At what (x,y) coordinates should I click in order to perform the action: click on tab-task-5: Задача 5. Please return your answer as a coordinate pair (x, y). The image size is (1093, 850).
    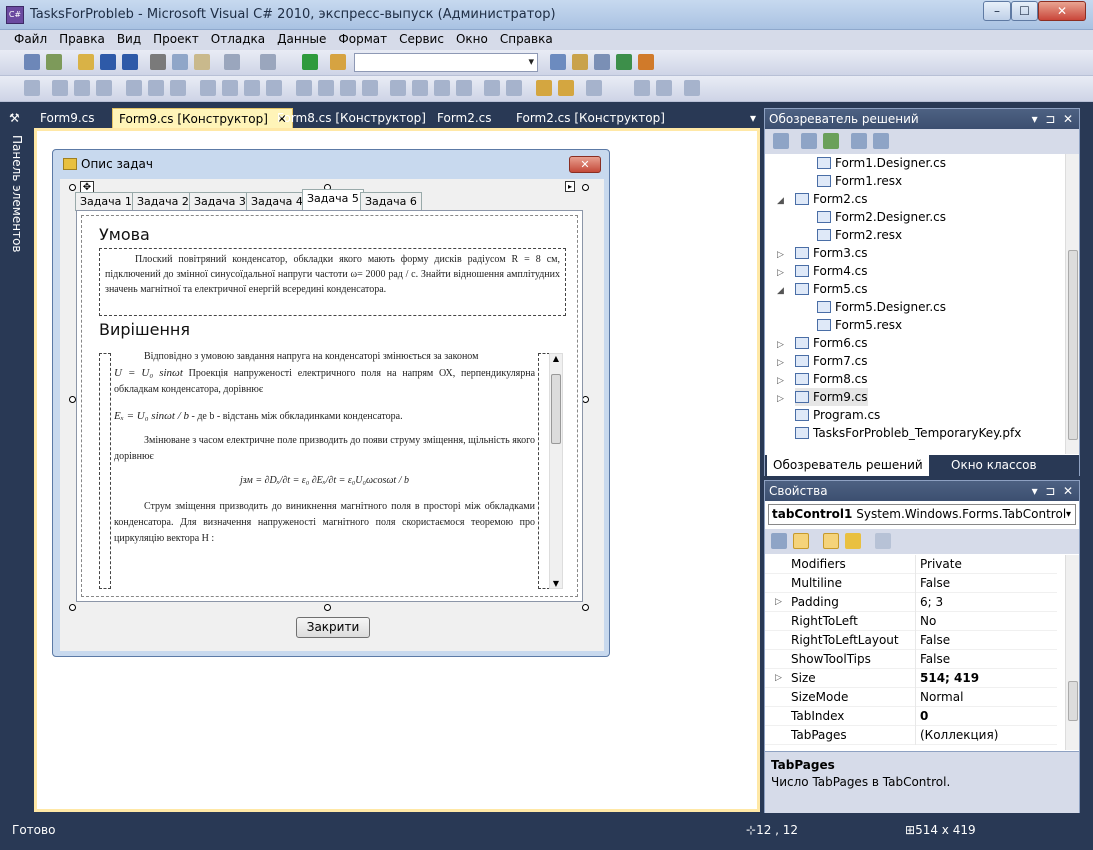
    Looking at the image, I should click on (333, 200).